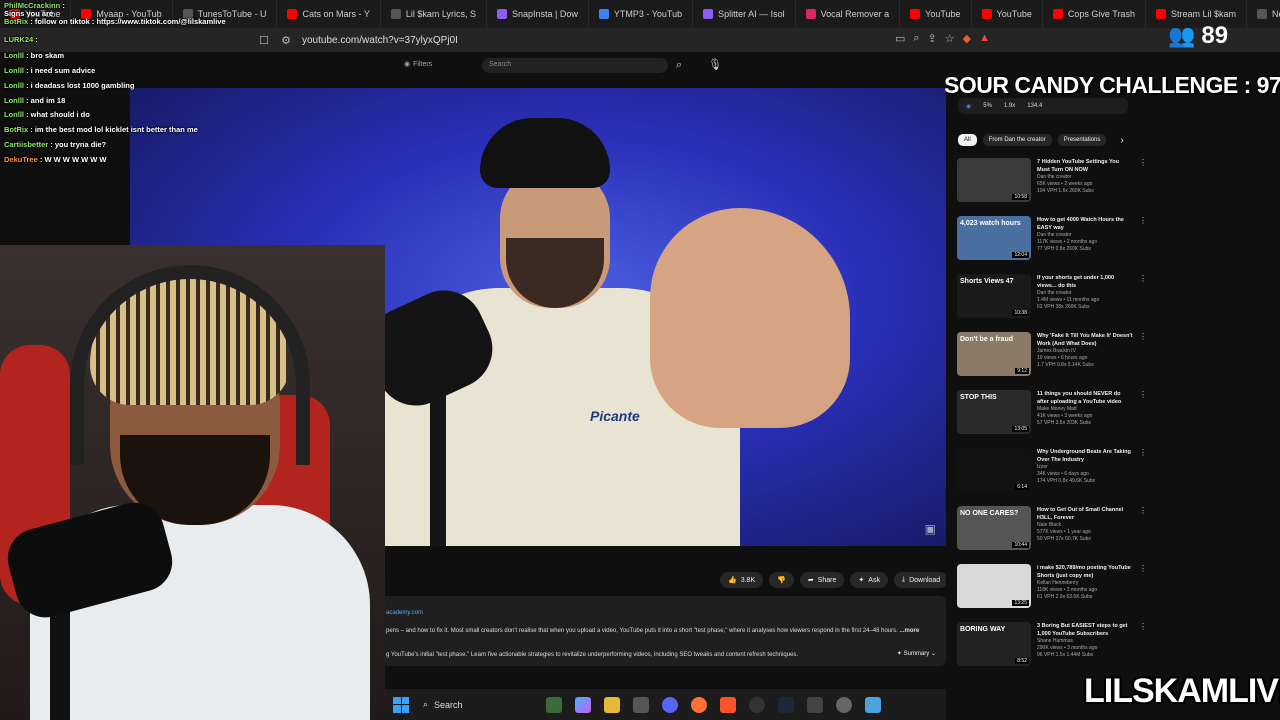 The height and width of the screenshot is (720, 1280). Describe the element at coordinates (575, 65) in the screenshot. I see `search-input: Search` at that location.